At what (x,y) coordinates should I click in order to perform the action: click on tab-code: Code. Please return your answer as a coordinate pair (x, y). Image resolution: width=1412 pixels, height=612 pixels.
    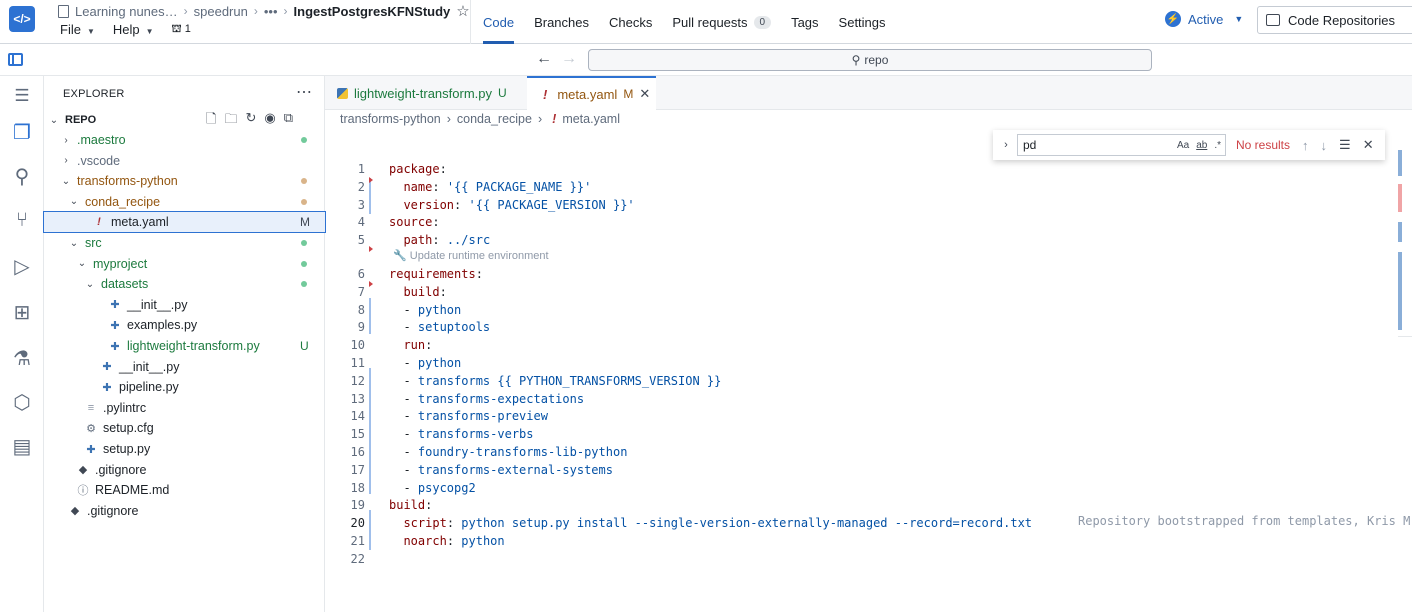
    Looking at the image, I should click on (499, 22).